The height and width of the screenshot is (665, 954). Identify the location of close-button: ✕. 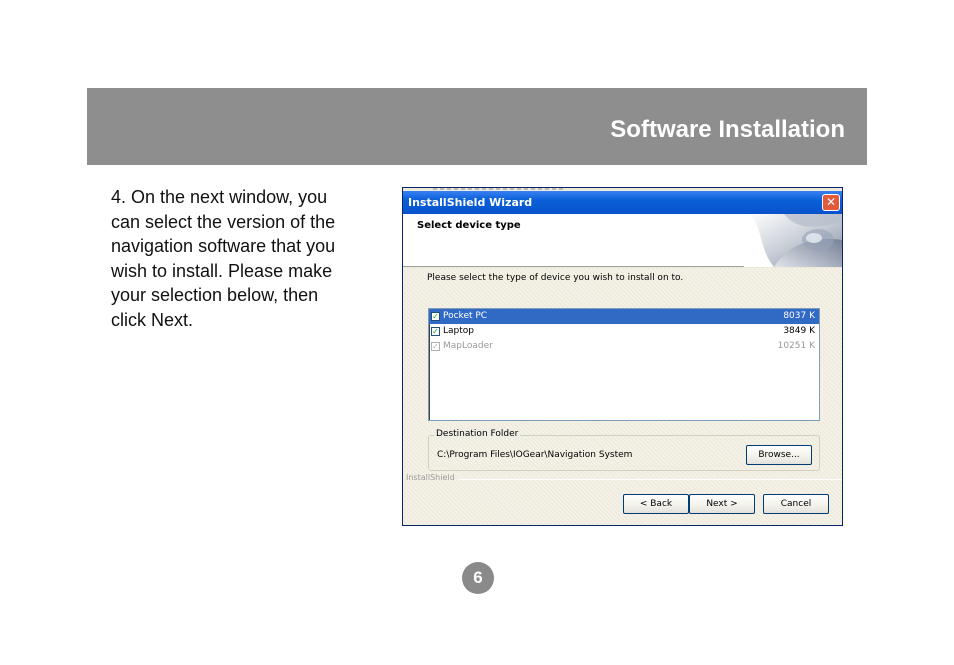
(831, 202).